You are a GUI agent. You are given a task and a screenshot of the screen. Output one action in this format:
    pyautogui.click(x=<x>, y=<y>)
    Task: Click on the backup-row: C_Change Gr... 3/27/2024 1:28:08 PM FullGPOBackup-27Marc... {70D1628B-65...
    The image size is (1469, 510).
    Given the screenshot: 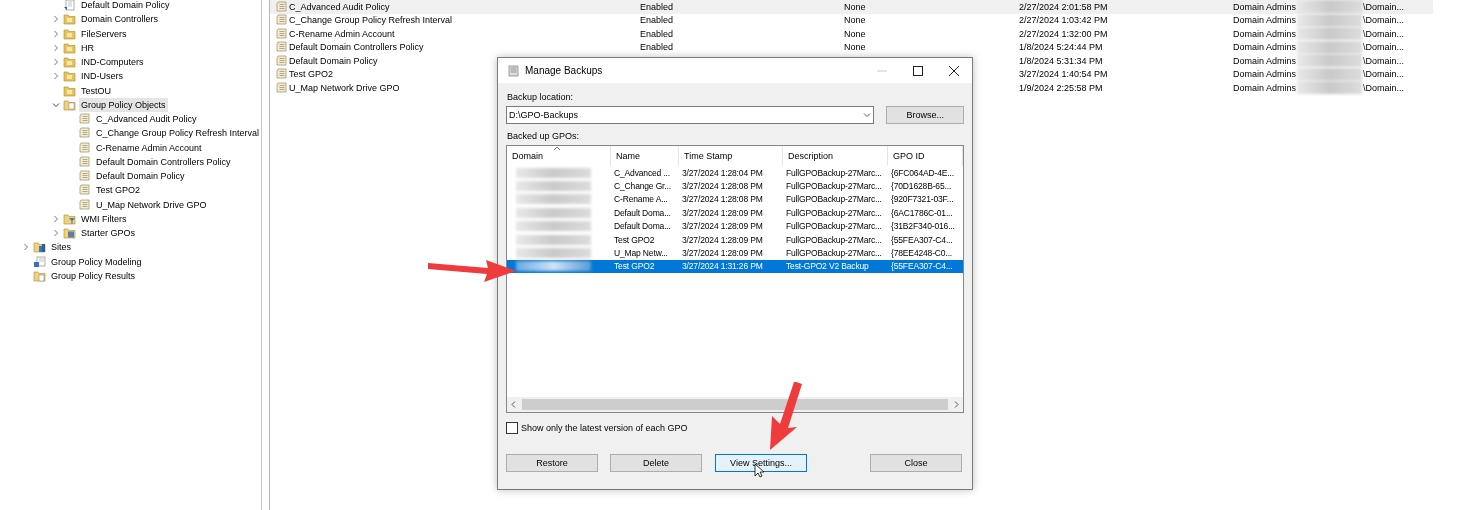 What is the action you would take?
    pyautogui.click(x=735, y=186)
    